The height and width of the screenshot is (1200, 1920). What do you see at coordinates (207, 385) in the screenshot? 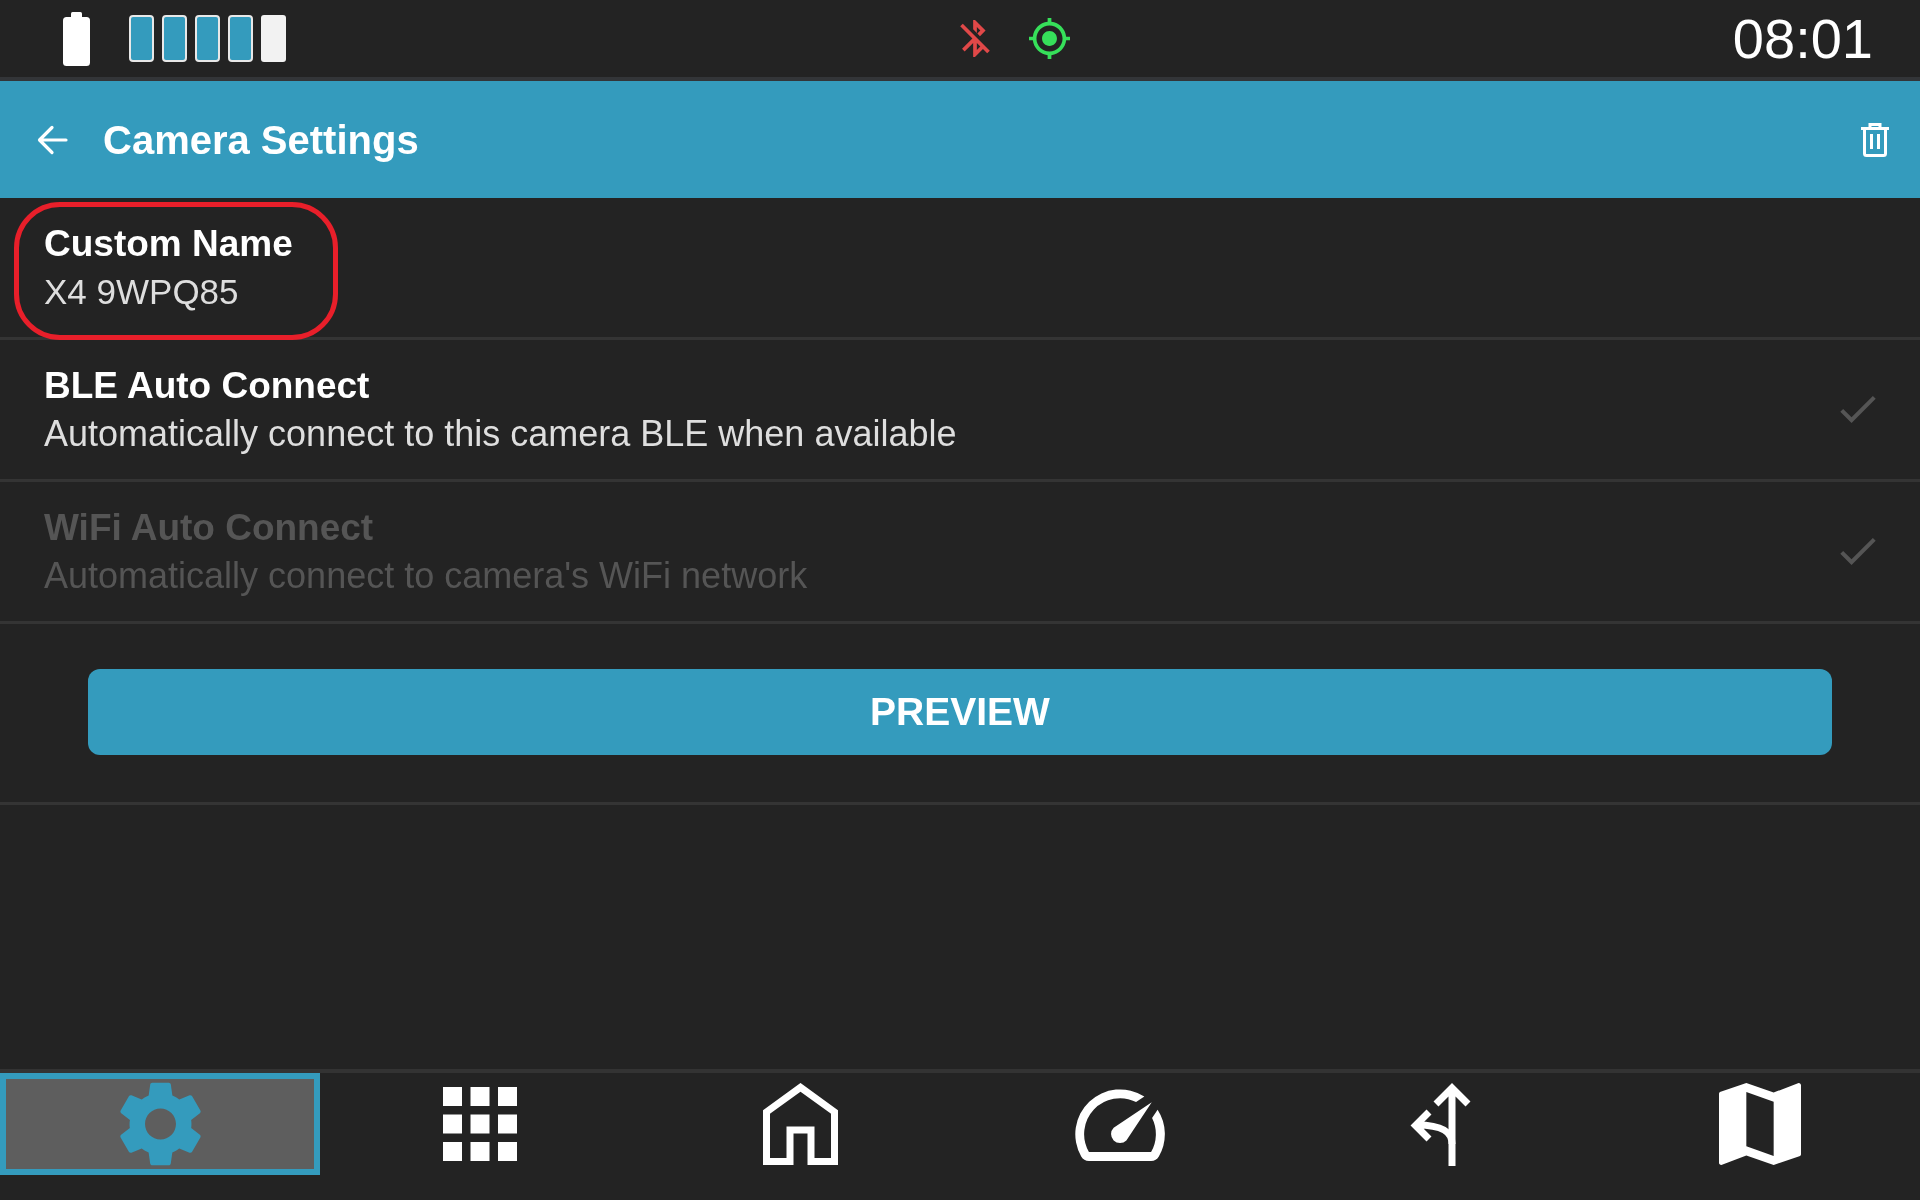
I see `setting-title: BLE Auto Connect` at bounding box center [207, 385].